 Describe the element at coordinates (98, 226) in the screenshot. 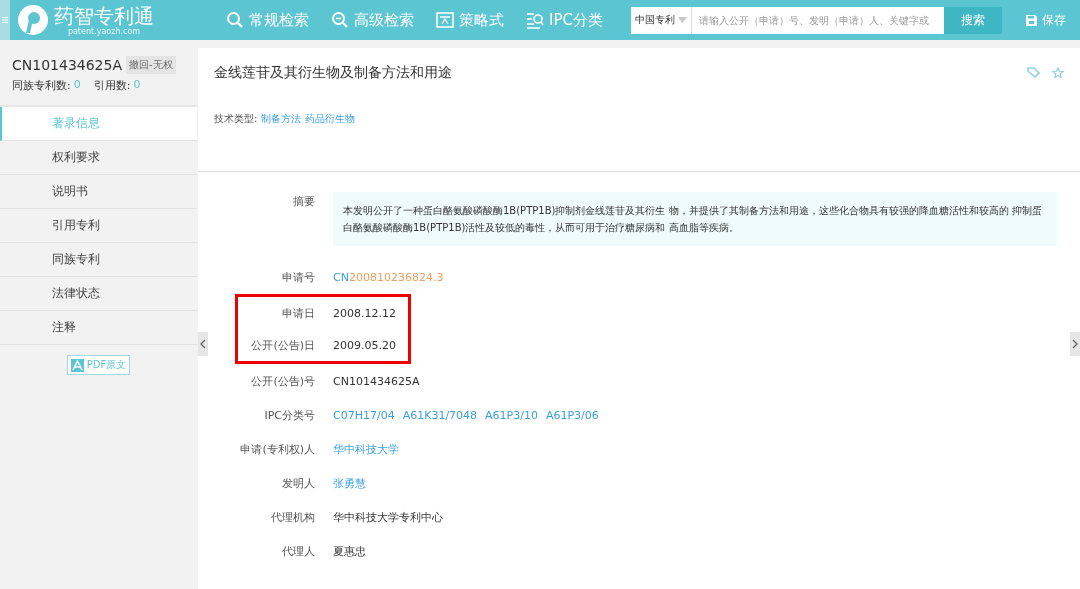

I see `sidebar-item: 引用专利` at that location.